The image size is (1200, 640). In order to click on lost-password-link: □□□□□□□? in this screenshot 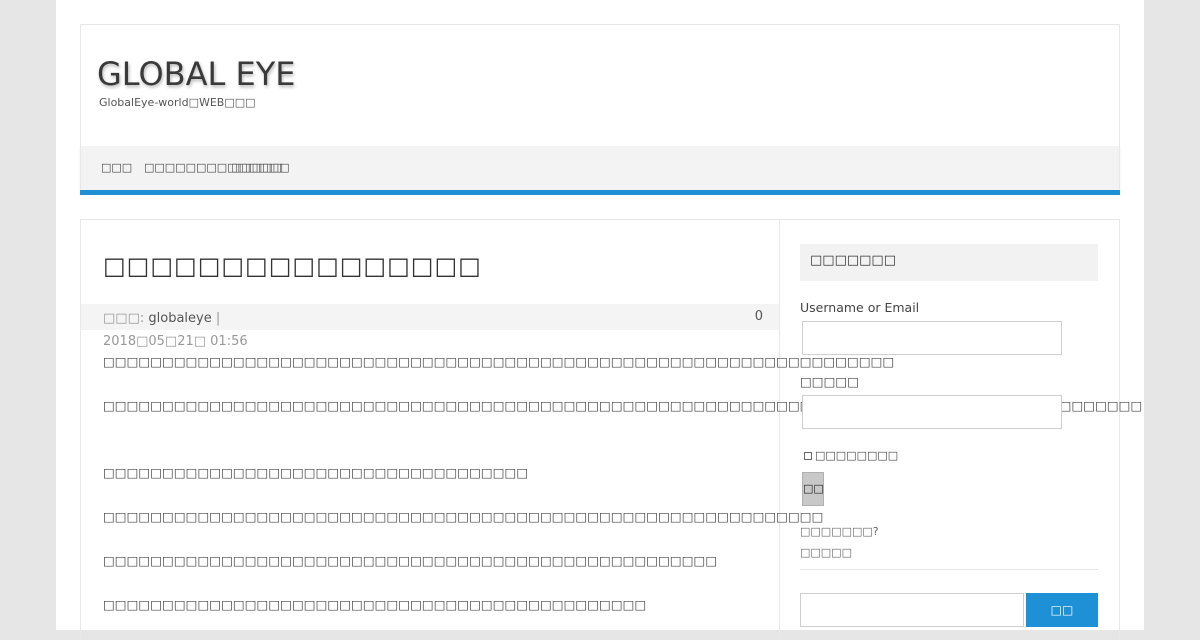, I will do `click(839, 531)`.